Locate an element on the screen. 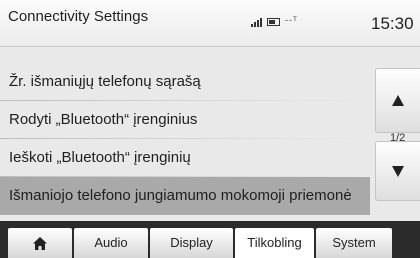 The width and height of the screenshot is (420, 258). battery-icon is located at coordinates (273, 22).